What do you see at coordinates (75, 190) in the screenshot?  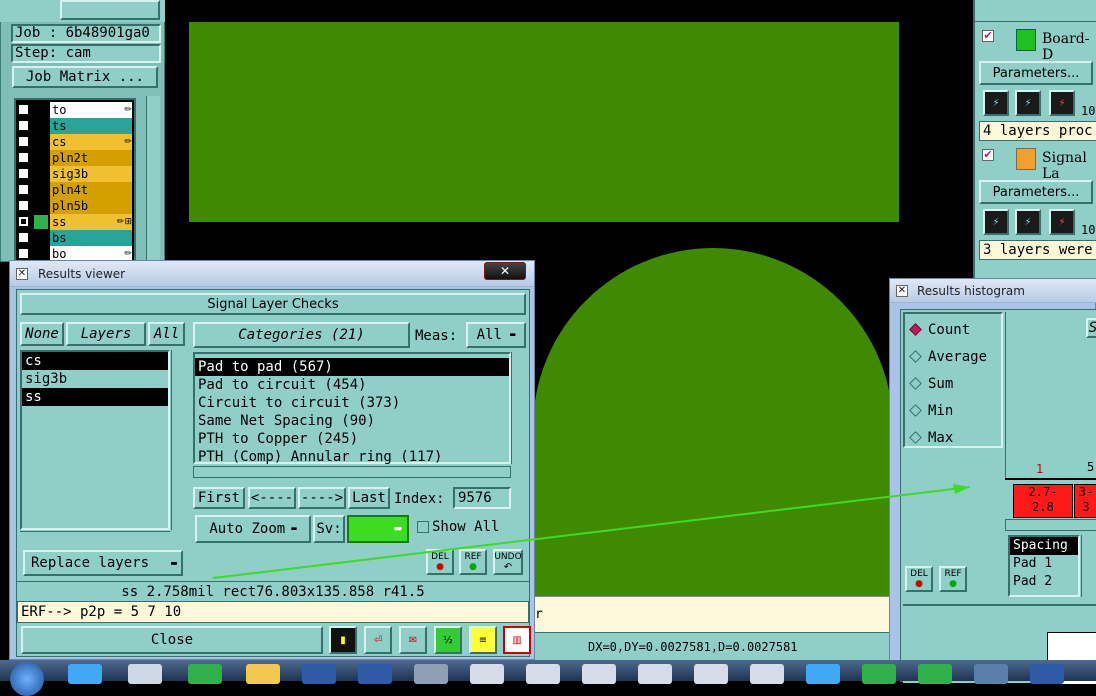 I see `layer-row: pln4t` at bounding box center [75, 190].